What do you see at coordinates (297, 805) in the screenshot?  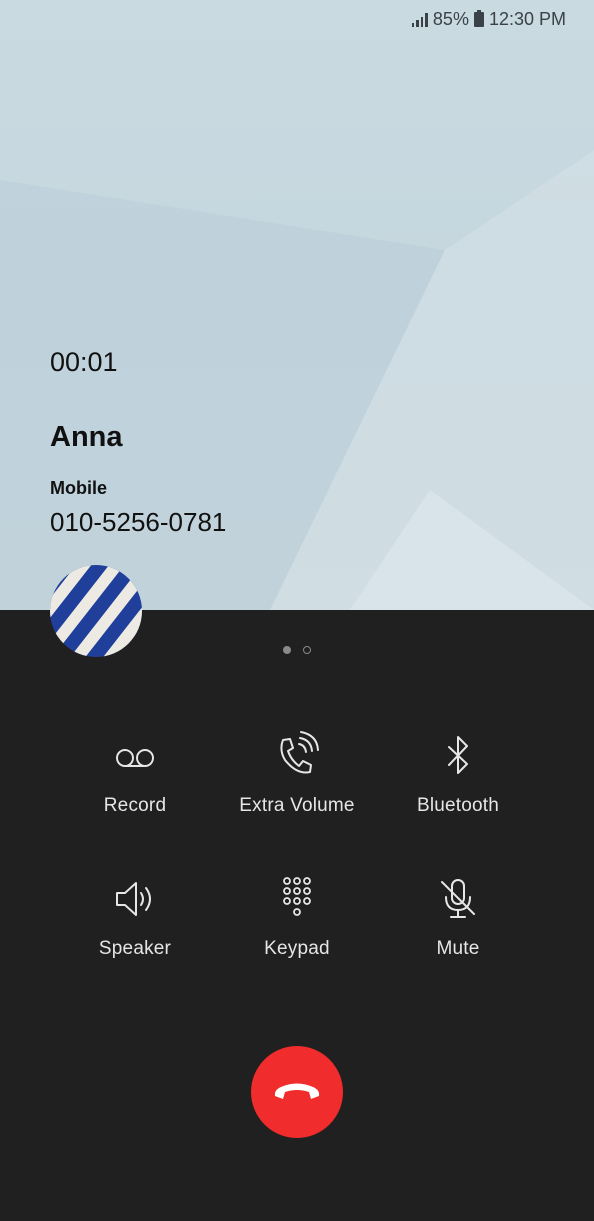 I see `extra-volume-label: Extra Volume` at bounding box center [297, 805].